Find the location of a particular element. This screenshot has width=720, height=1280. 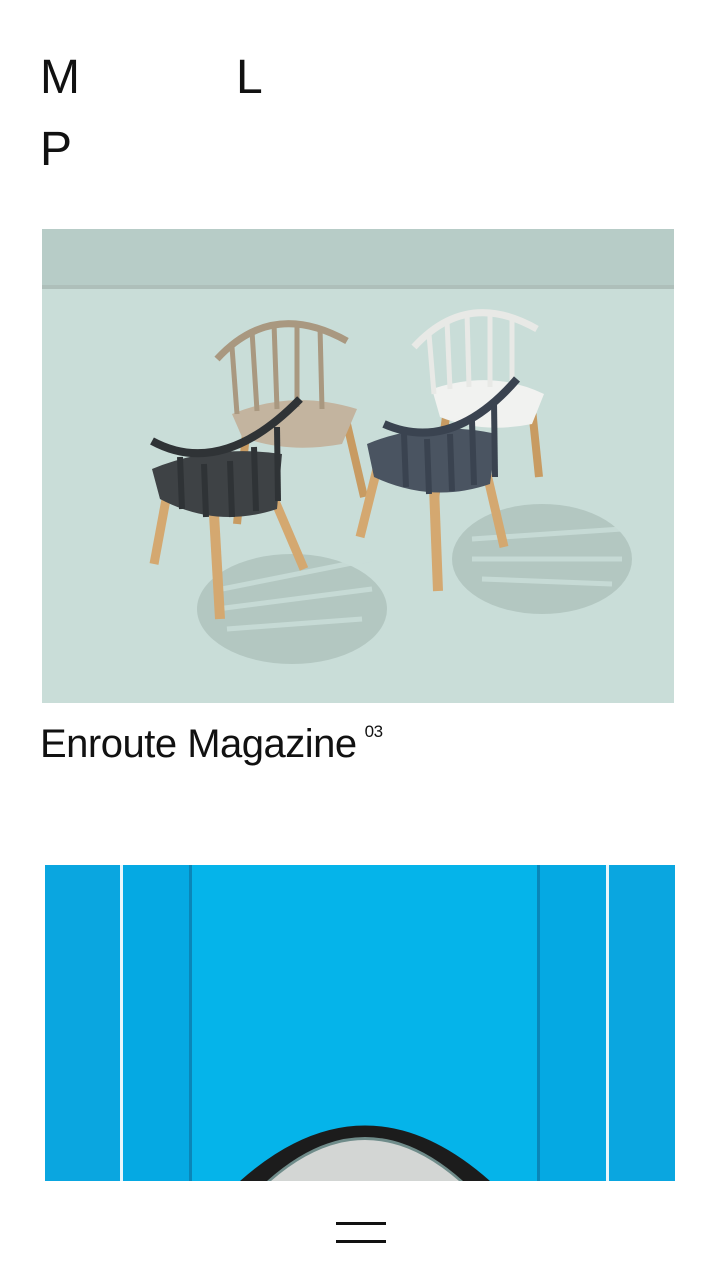

project-title-text: Enroute Magazine is located at coordinates (198, 744).